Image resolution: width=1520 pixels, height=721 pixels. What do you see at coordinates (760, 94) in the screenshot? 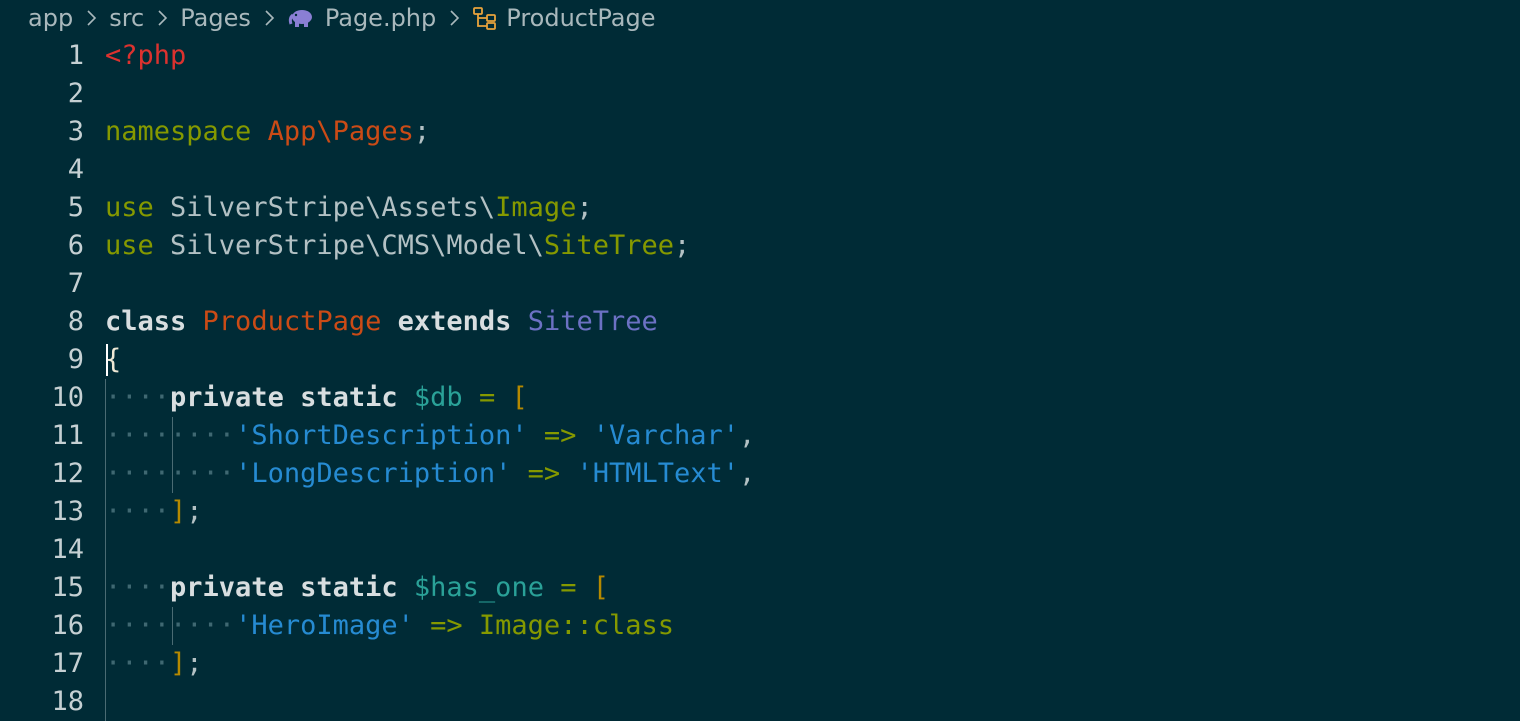
I see `code-line: 2` at bounding box center [760, 94].